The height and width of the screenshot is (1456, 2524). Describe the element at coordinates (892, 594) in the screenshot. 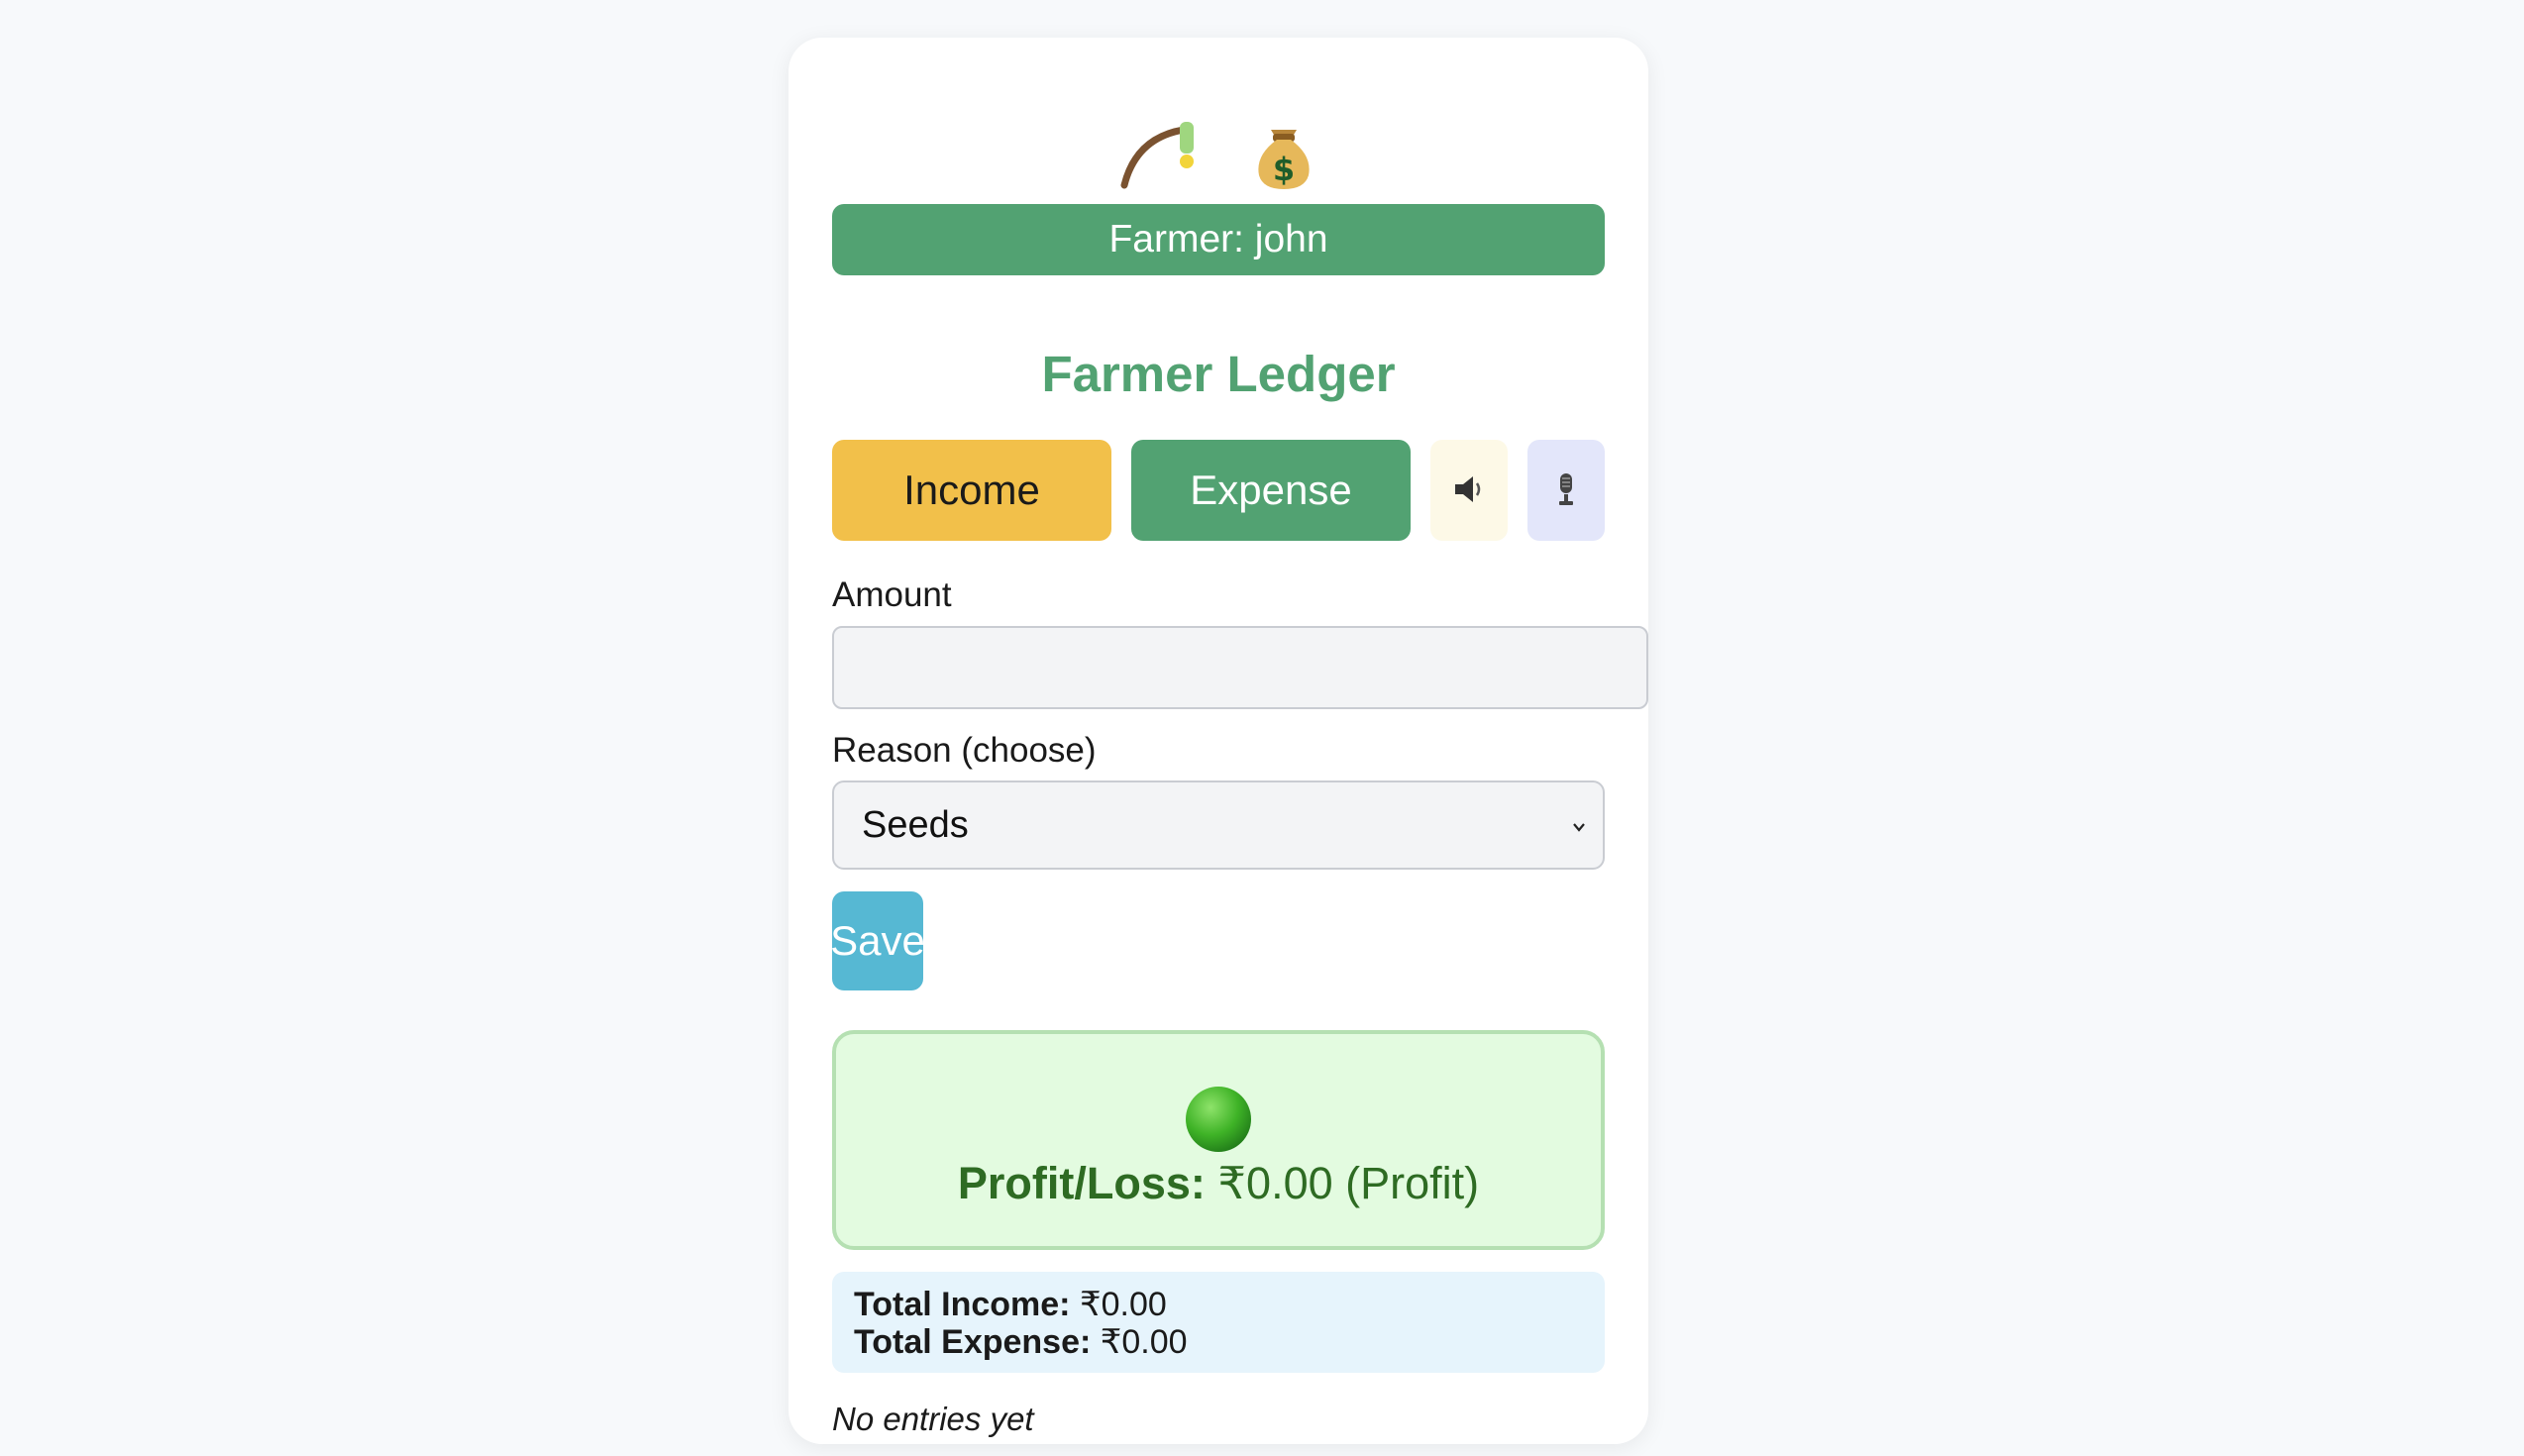

I see `amount-label: Amount` at that location.